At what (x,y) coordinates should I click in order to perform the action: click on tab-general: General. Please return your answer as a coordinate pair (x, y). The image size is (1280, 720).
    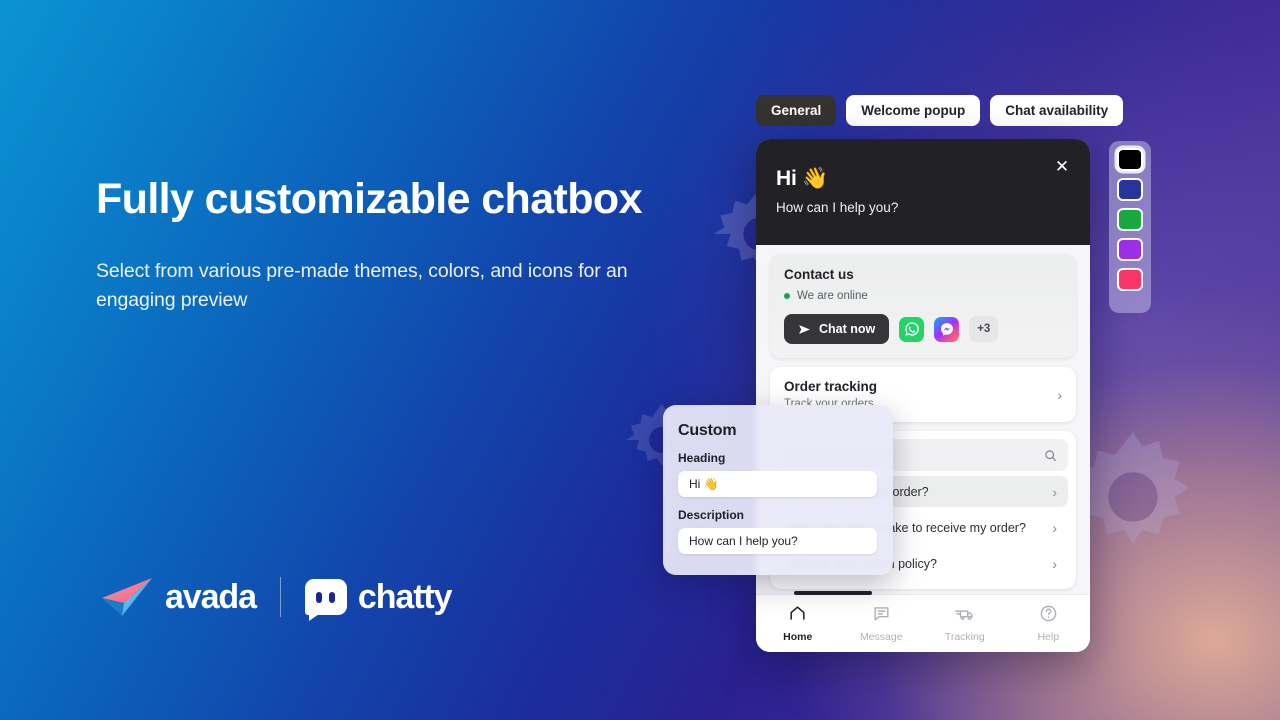
    Looking at the image, I should click on (796, 110).